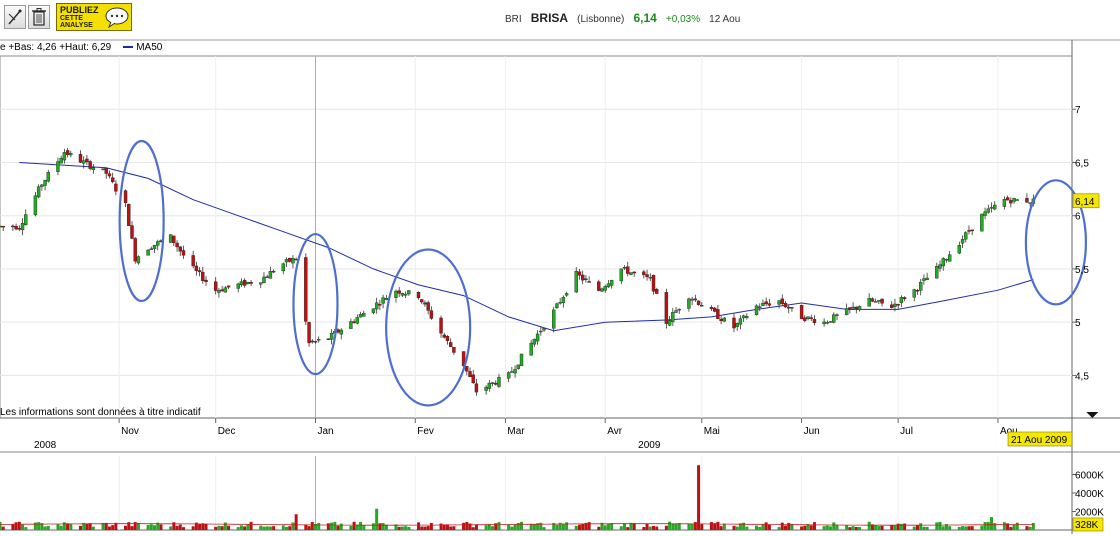 Image resolution: width=1120 pixels, height=536 pixels. Describe the element at coordinates (1092, 415) in the screenshot. I see `cursor-marker` at that location.